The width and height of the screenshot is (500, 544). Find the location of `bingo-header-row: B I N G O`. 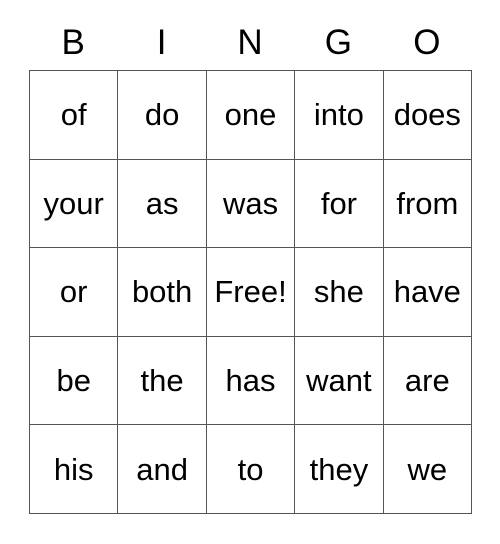

bingo-header-row: B I N G O is located at coordinates (250, 42).